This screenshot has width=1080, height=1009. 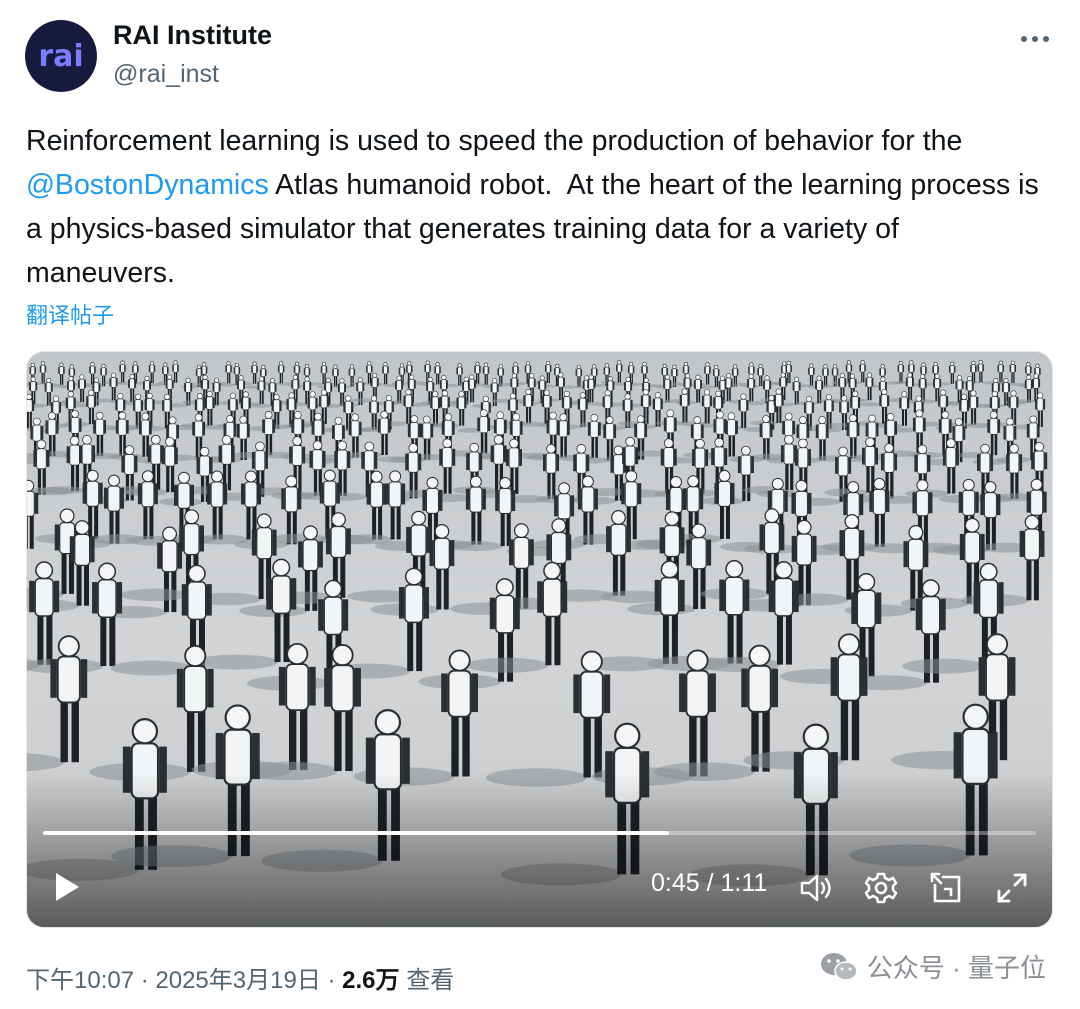 I want to click on duration: 1:11, so click(x=744, y=883).